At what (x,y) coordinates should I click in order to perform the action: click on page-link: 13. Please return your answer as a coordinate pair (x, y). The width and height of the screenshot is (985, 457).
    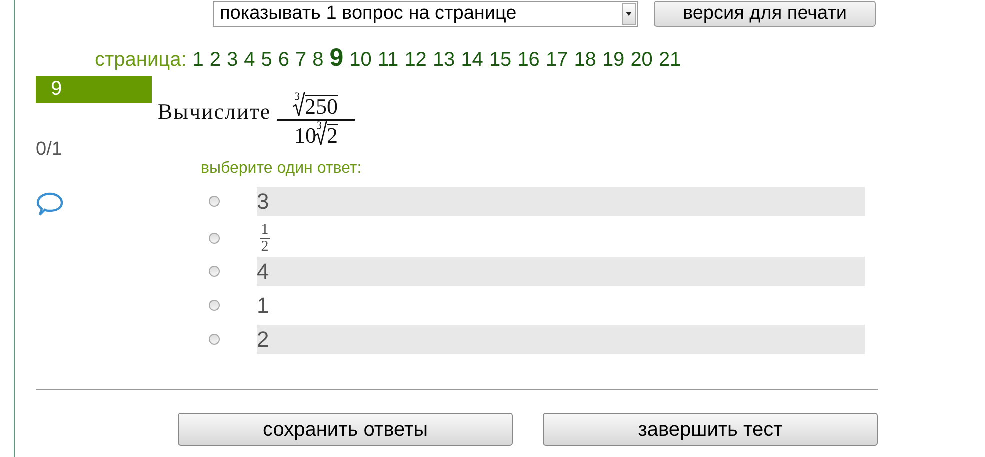
    Looking at the image, I should click on (444, 60).